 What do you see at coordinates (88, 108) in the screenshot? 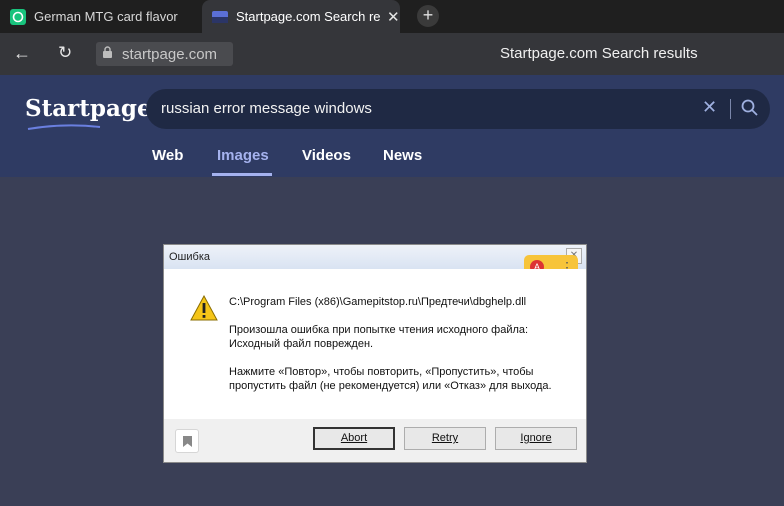
I see `logo-text: Startpage` at bounding box center [88, 108].